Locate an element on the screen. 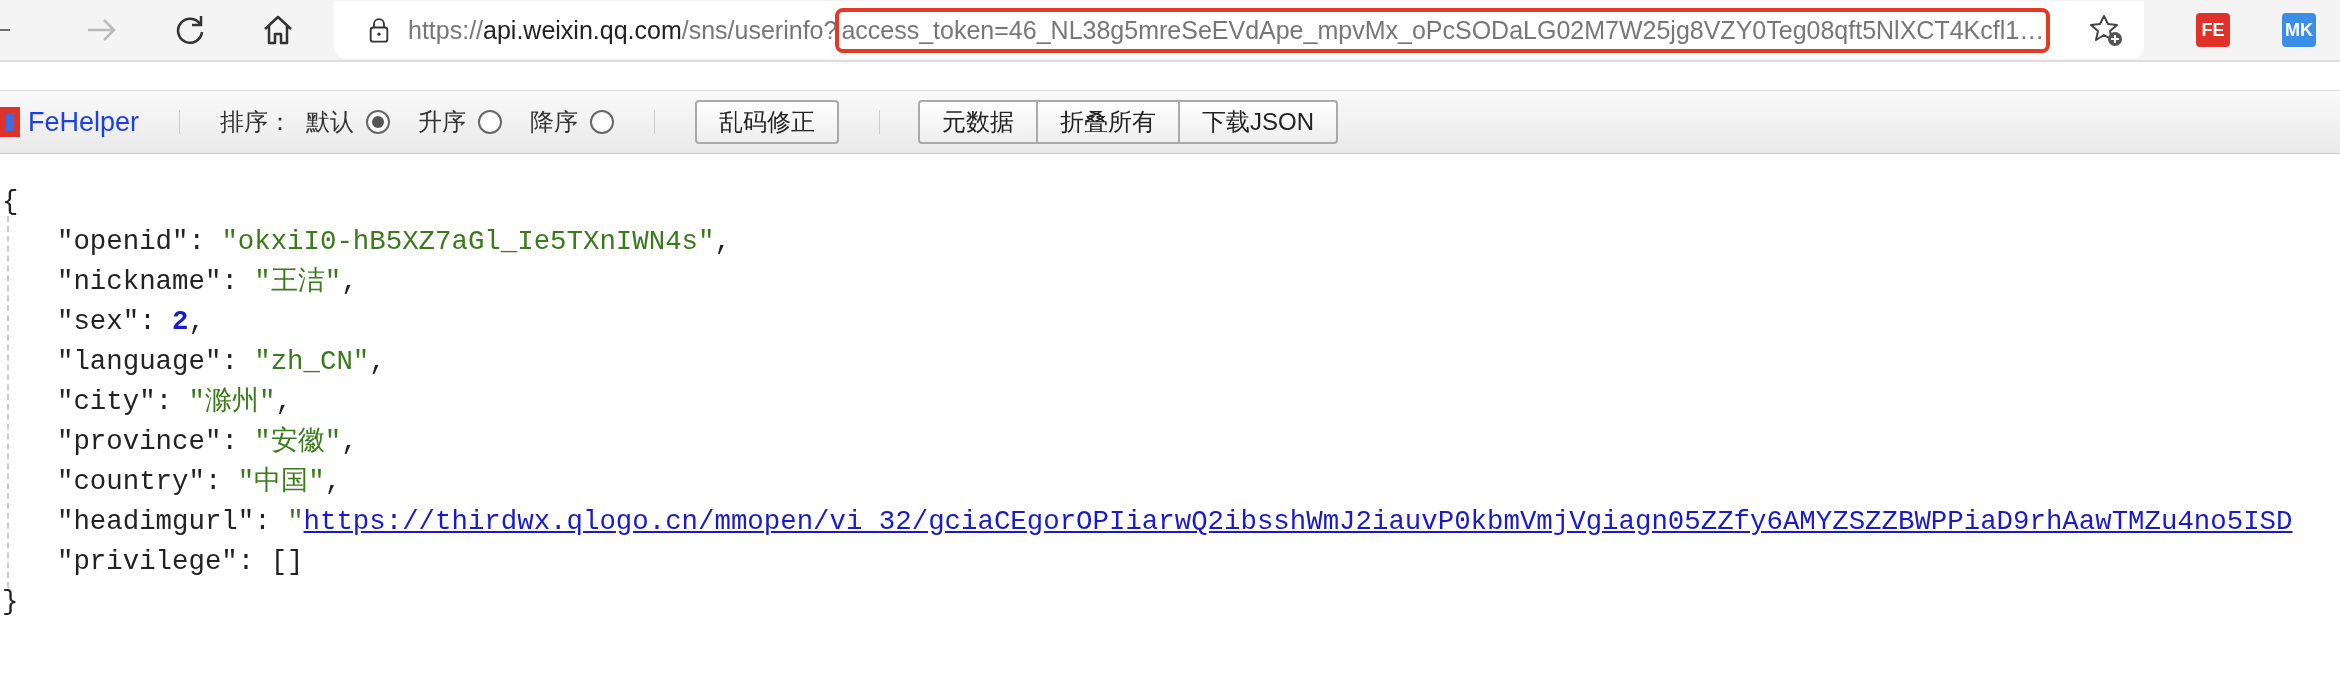  json-string-value: "zh_CN" is located at coordinates (312, 362).